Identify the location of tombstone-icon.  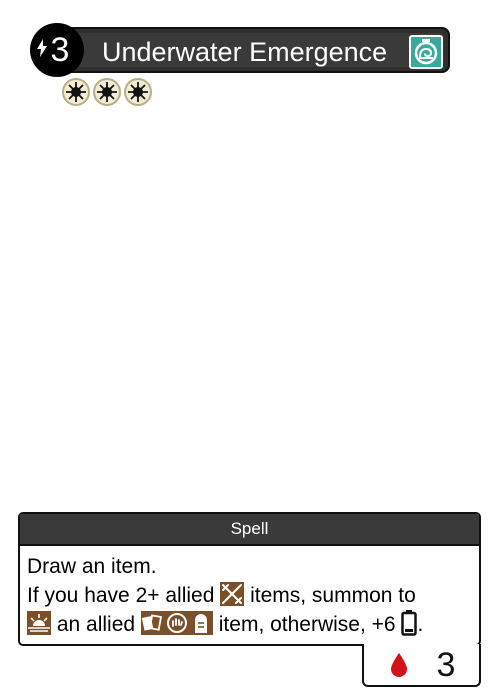
(200, 623).